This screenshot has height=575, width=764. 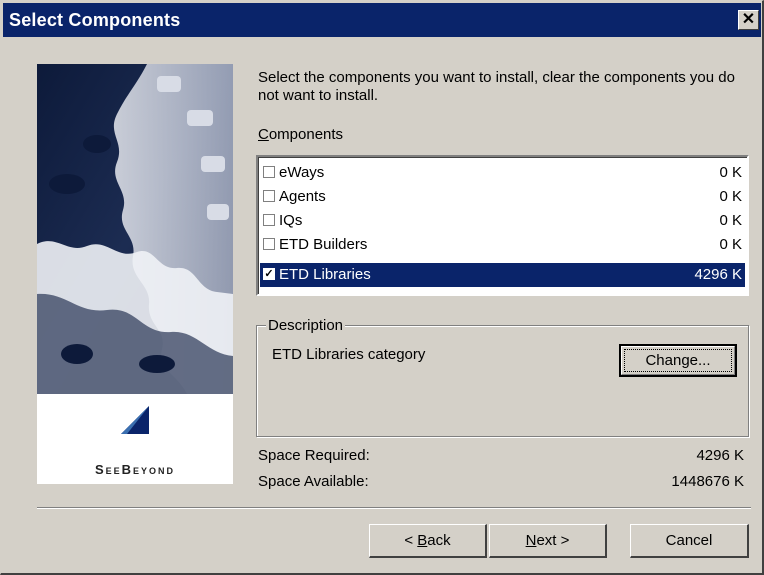 I want to click on component-item-iqs: IQs 0 K, so click(x=502, y=221).